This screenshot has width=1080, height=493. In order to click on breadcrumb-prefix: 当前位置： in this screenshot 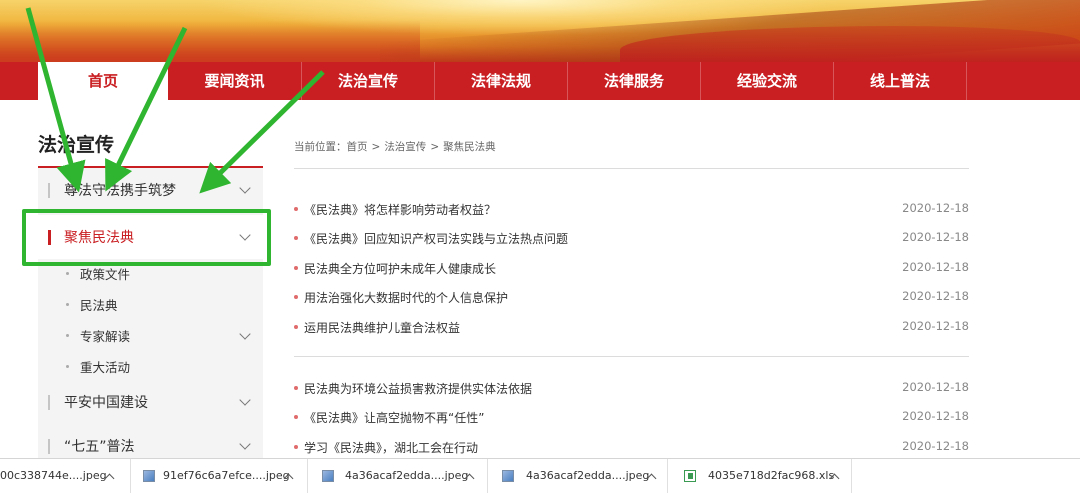, I will do `click(320, 147)`.